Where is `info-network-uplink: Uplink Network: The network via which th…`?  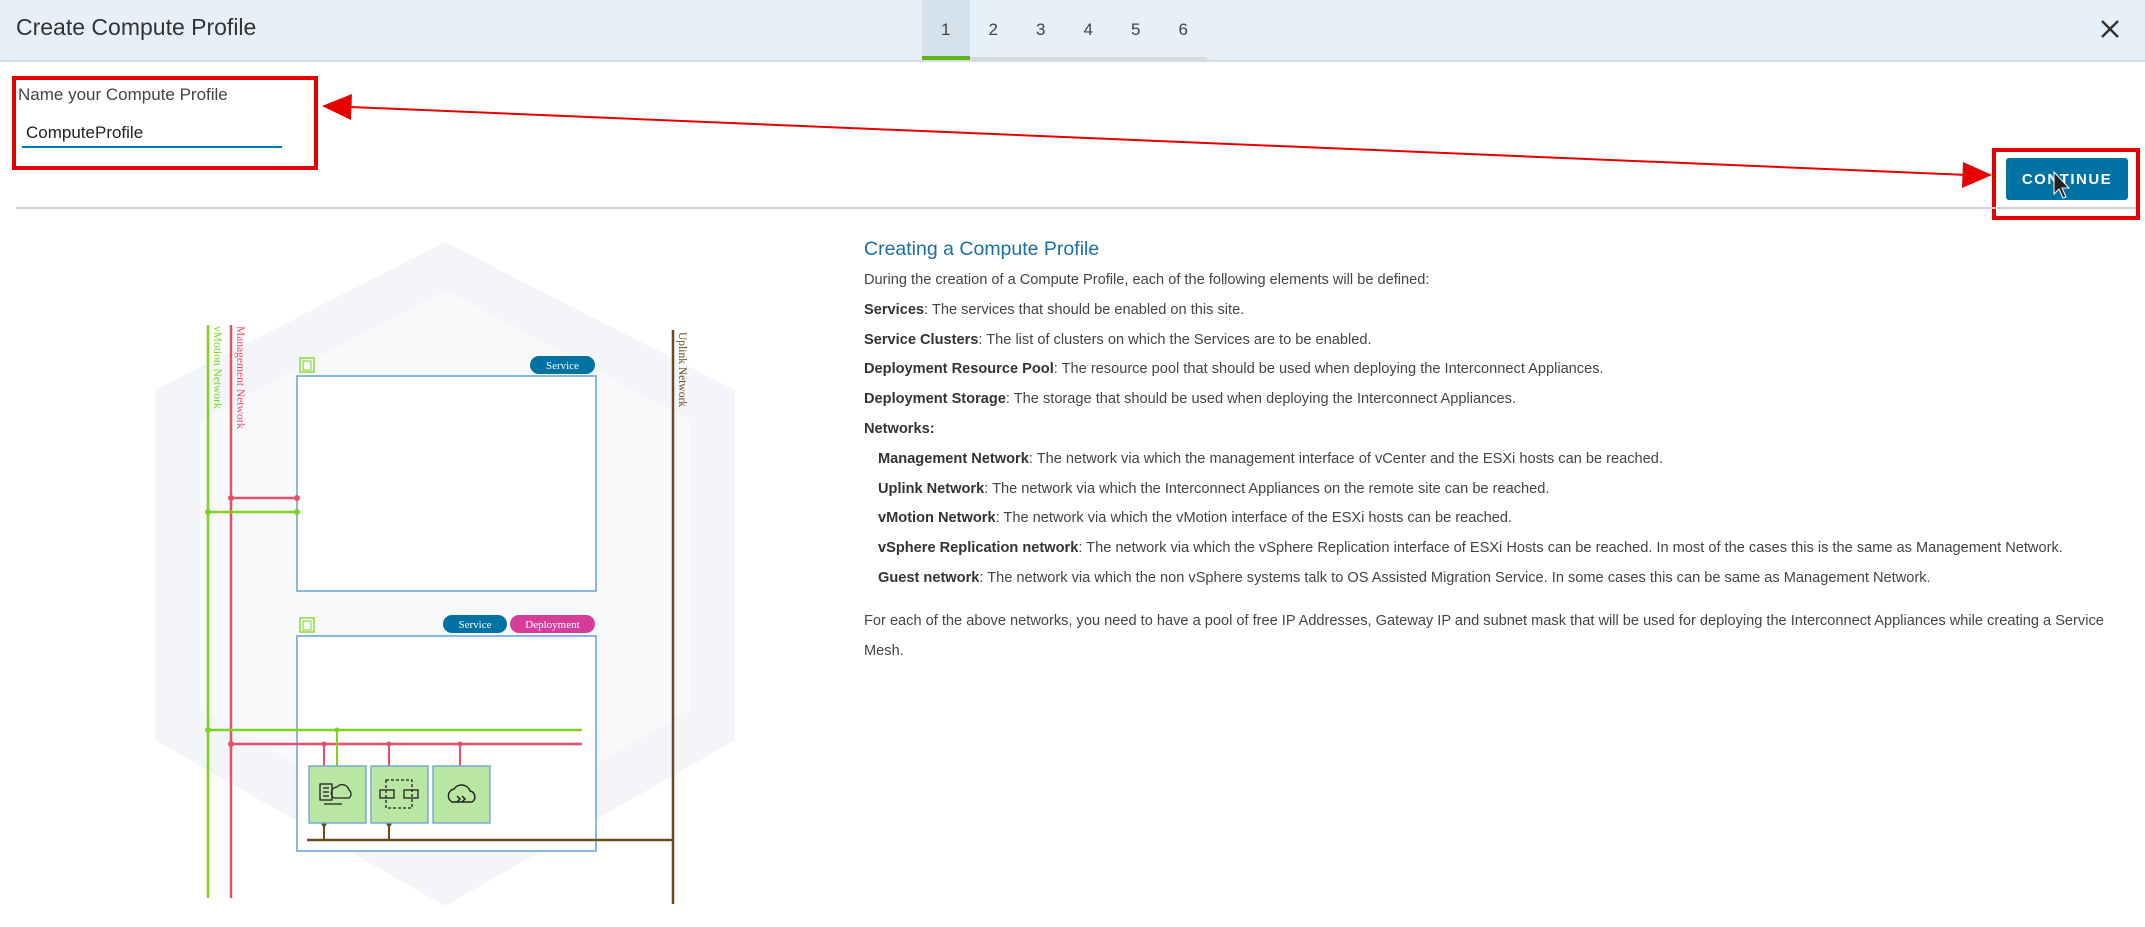
info-network-uplink: Uplink Network: The network via which th… is located at coordinates (1214, 488).